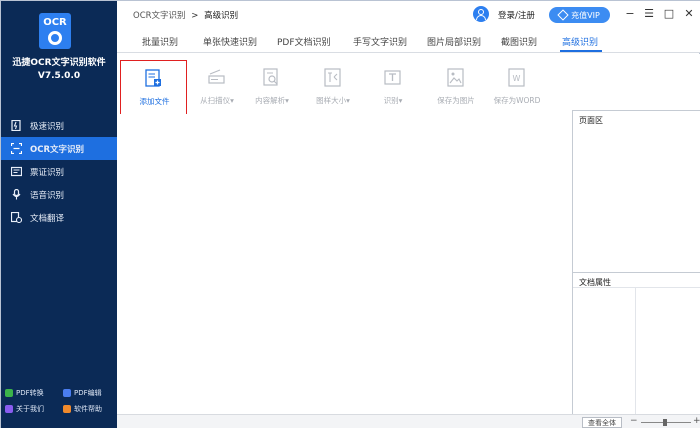  I want to click on fit-all-label: 查看全体, so click(602, 422).